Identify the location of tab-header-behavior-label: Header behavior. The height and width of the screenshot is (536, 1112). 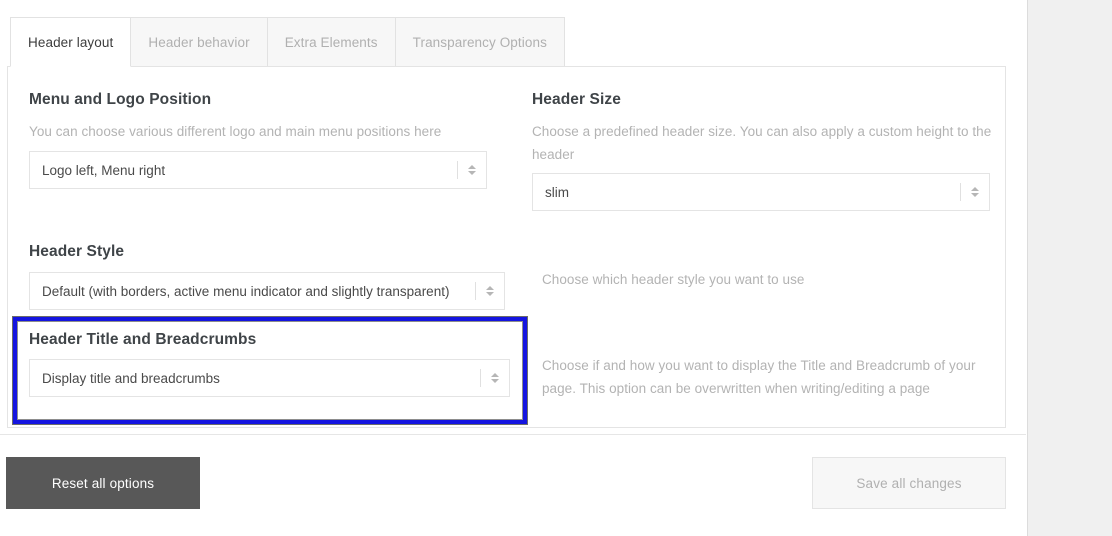
(199, 42).